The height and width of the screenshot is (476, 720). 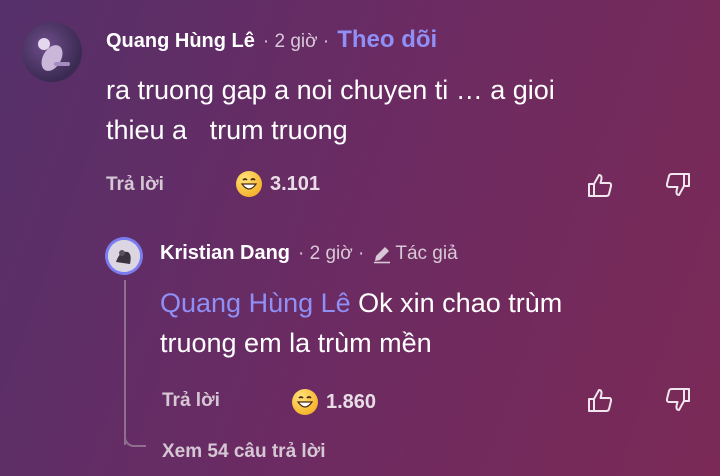 I want to click on reply-avatar, so click(x=124, y=256).